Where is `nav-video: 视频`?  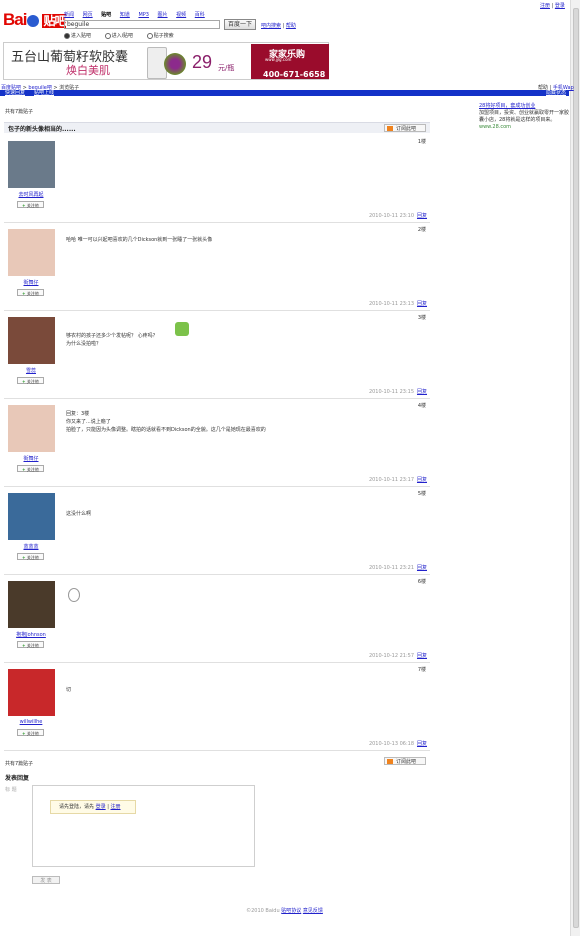 nav-video: 视频 is located at coordinates (181, 15).